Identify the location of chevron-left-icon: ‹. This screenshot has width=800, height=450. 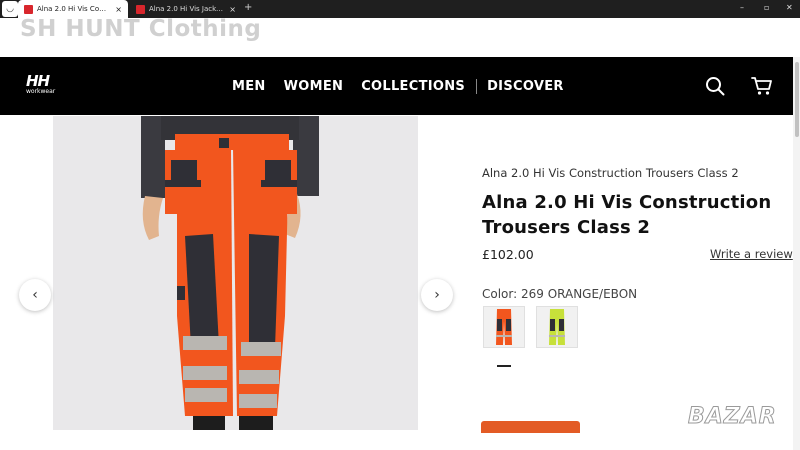
(35, 295).